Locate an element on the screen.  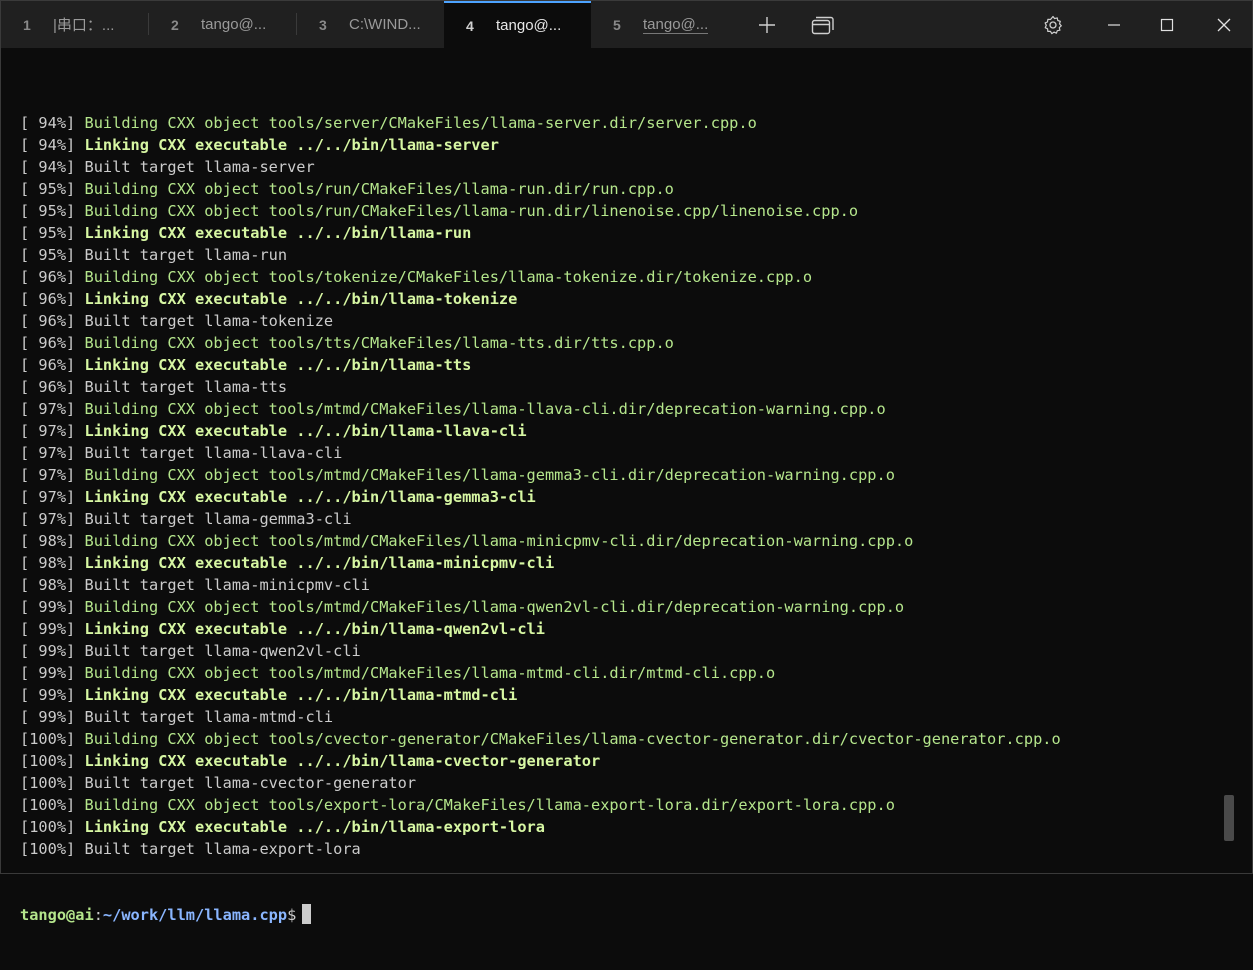
minimize-button is located at coordinates (1114, 24).